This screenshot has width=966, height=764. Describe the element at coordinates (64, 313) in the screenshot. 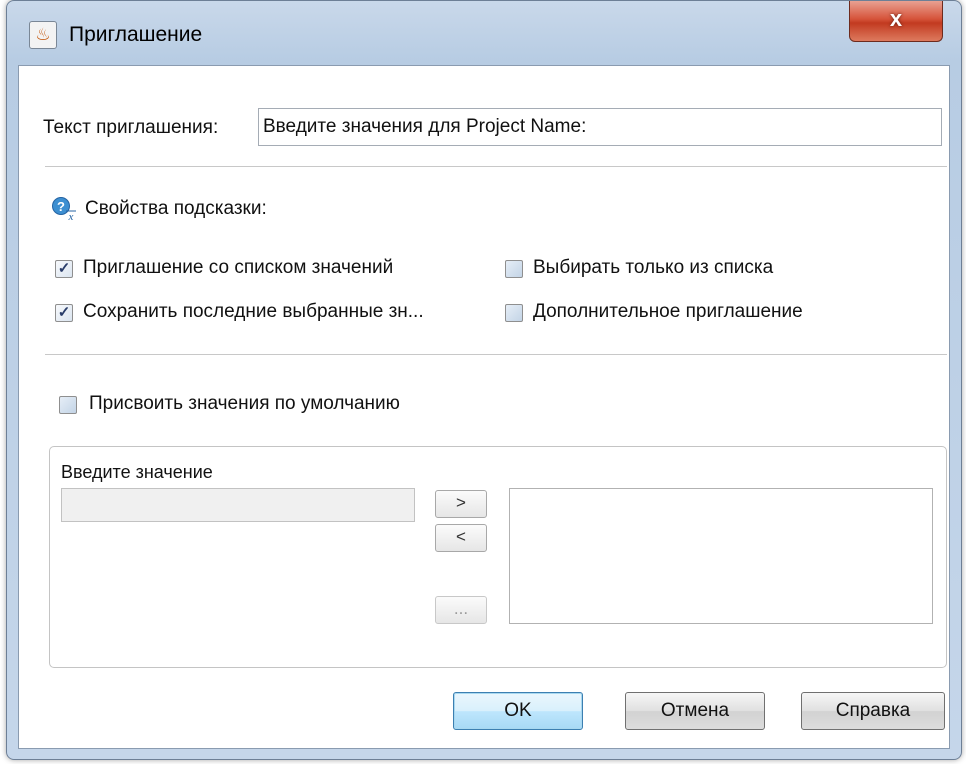

I see `keep-last-checkbox: ✓` at that location.